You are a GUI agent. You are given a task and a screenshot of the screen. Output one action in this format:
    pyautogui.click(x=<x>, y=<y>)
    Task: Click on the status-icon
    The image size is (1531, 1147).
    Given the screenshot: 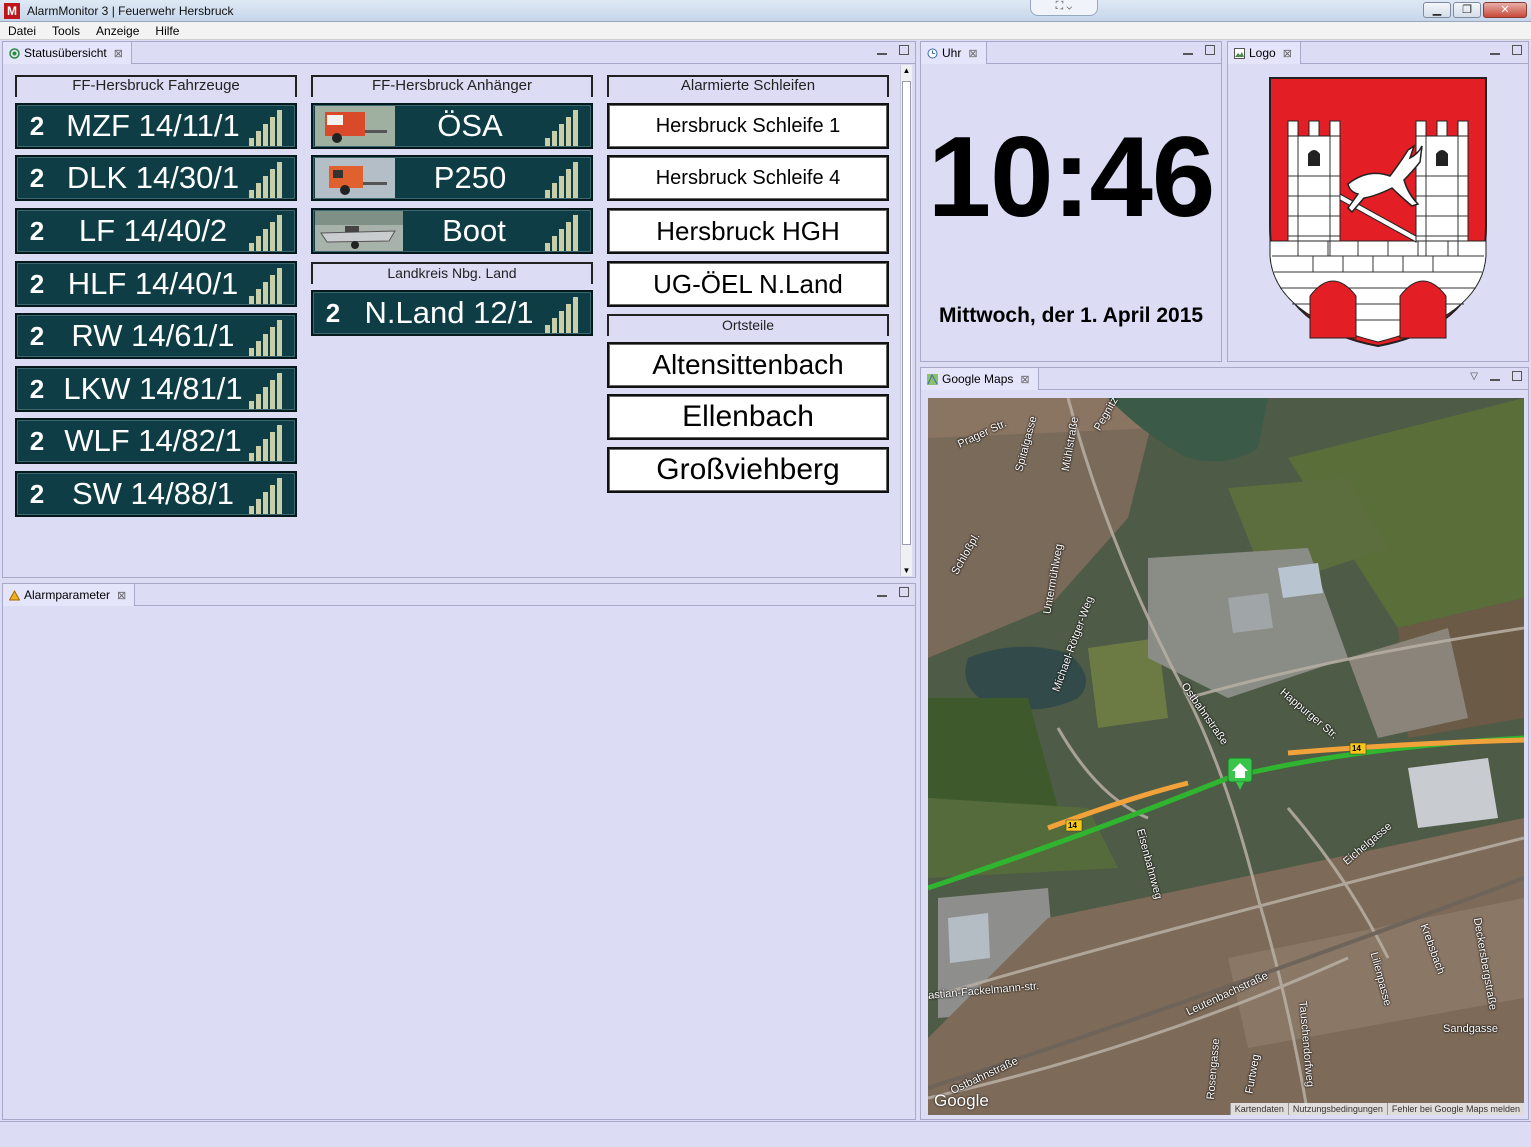 What is the action you would take?
    pyautogui.click(x=14, y=53)
    